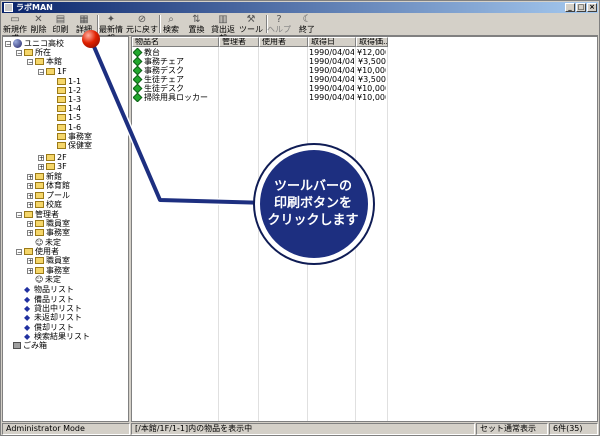 The image size is (600, 436). What do you see at coordinates (91, 39) in the screenshot?
I see `pointer-dot` at bounding box center [91, 39].